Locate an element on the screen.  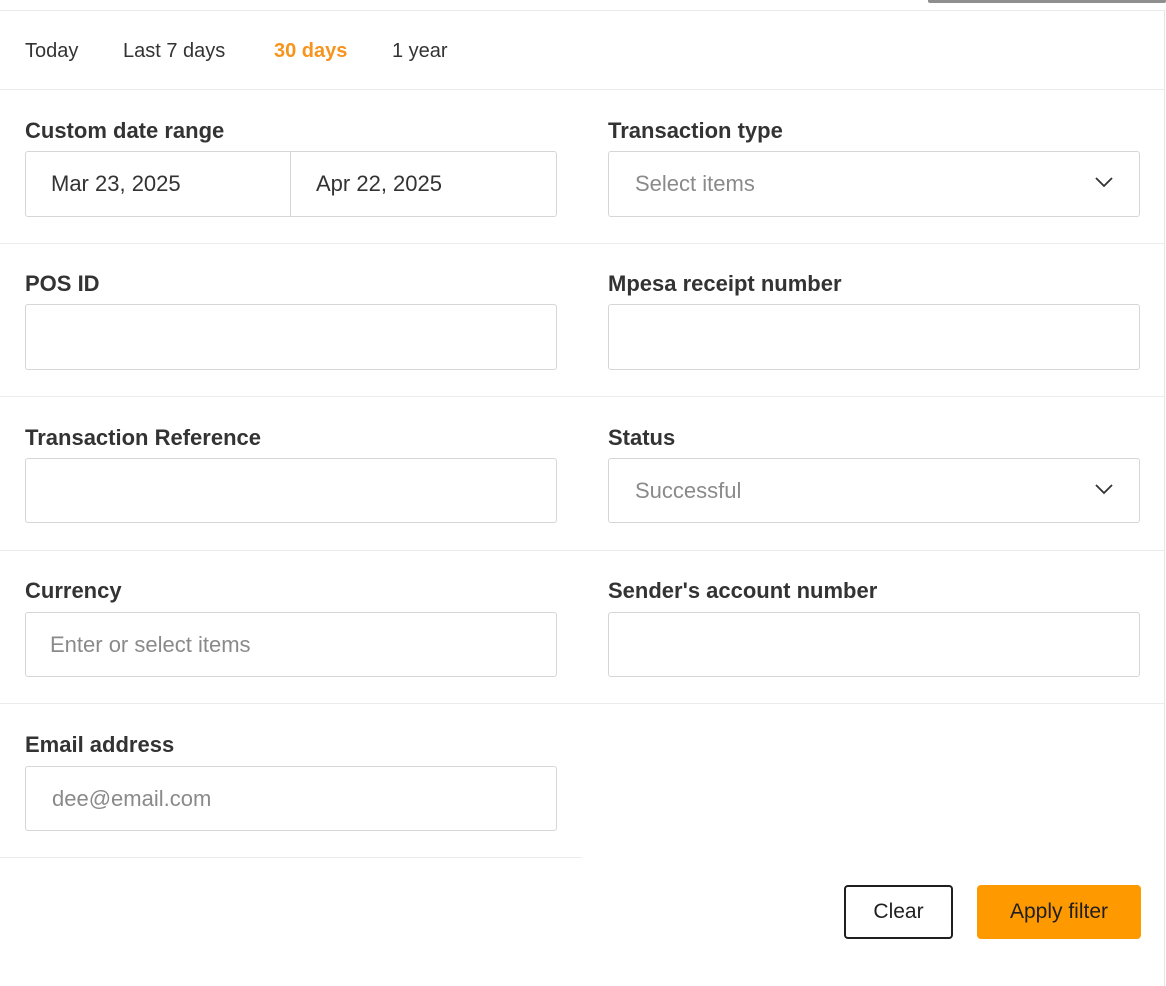
pos-id-field is located at coordinates (291, 337).